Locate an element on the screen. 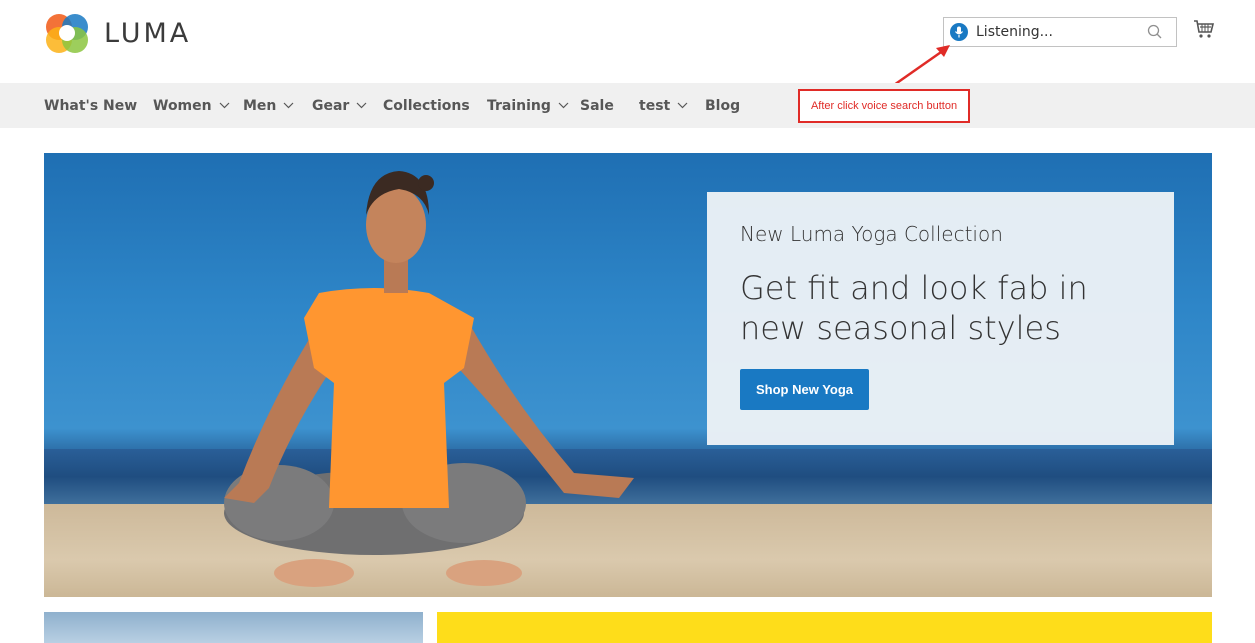 The width and height of the screenshot is (1255, 643). microphone-icon is located at coordinates (959, 32).